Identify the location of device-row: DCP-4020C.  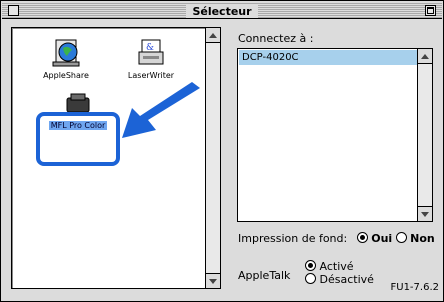
(328, 57).